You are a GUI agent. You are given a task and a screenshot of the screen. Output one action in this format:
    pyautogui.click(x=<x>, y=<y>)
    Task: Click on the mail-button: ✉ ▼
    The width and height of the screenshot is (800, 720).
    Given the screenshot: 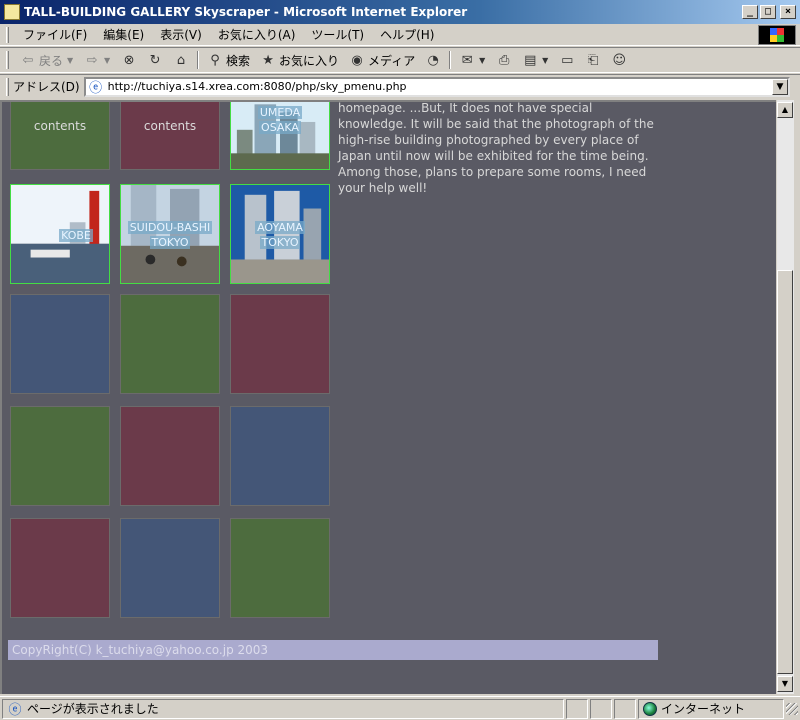 What is the action you would take?
    pyautogui.click(x=472, y=60)
    